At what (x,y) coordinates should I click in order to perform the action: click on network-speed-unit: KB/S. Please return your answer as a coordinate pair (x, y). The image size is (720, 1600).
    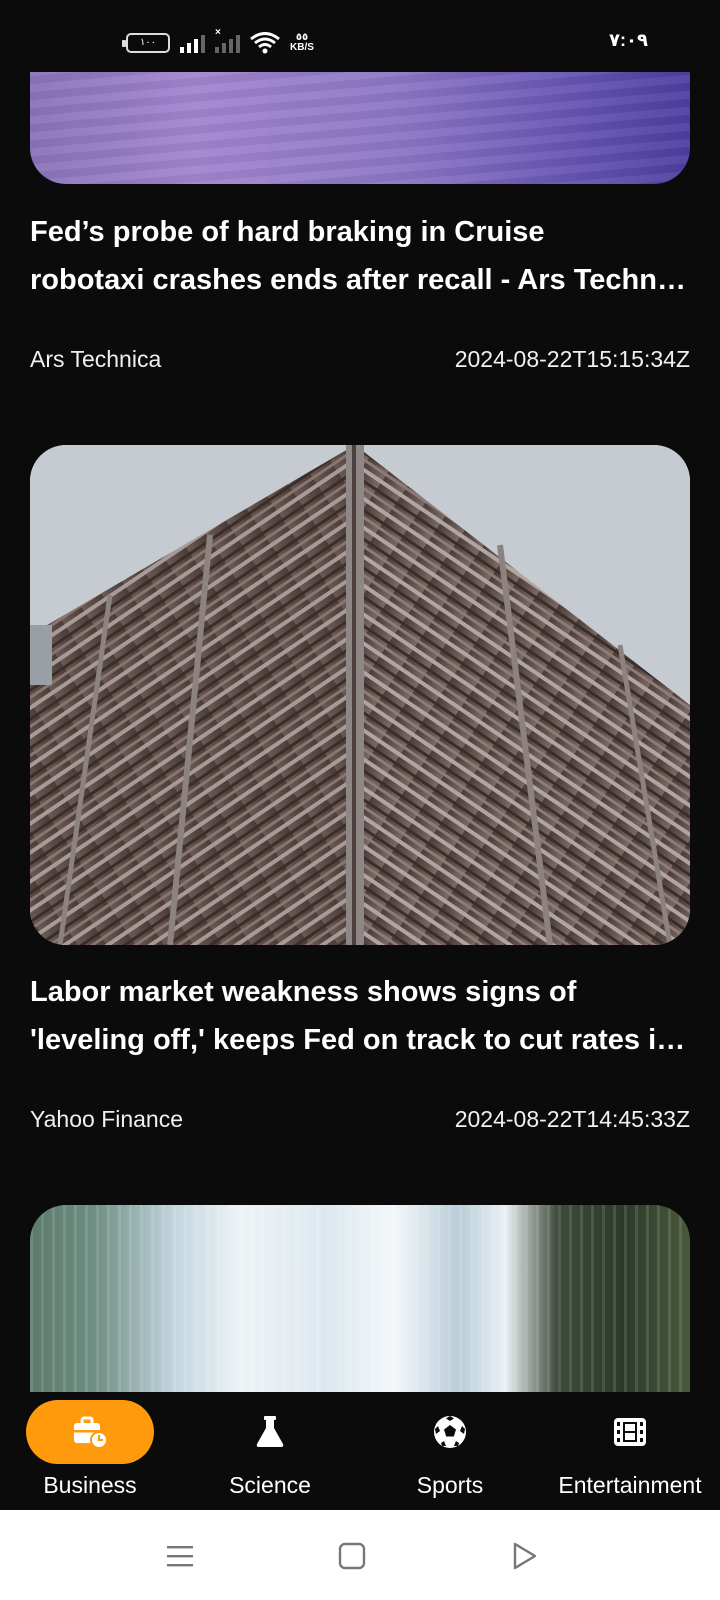
    Looking at the image, I should click on (302, 47).